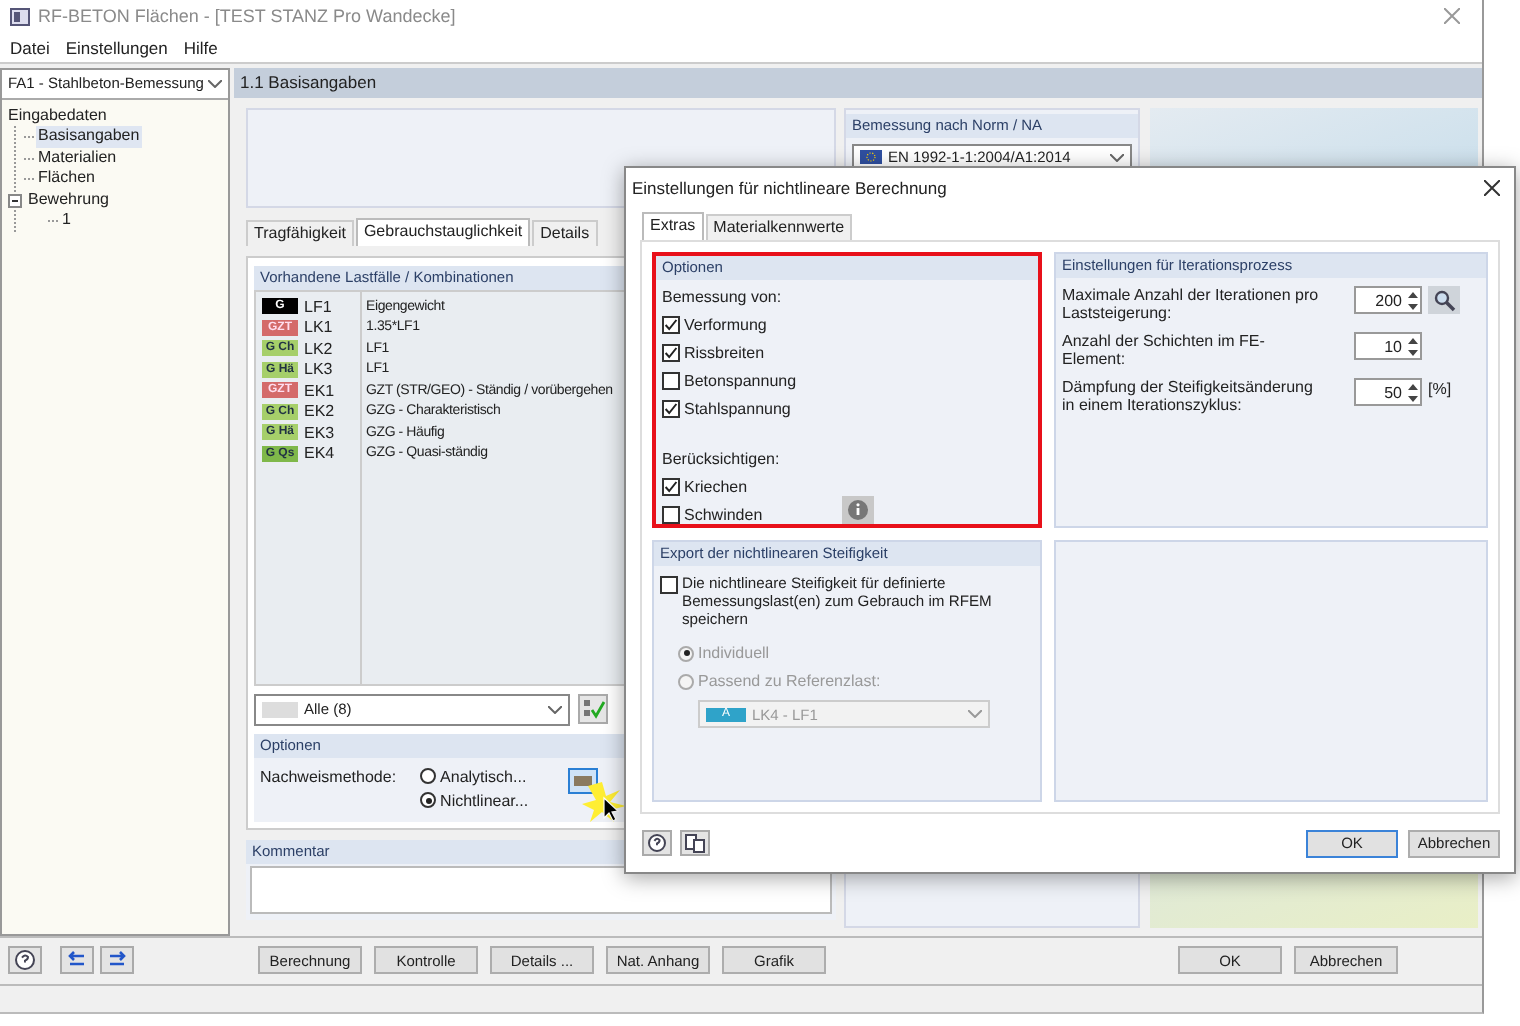 This screenshot has width=1520, height=1026. I want to click on group-label: Bemessung von:, so click(723, 297).